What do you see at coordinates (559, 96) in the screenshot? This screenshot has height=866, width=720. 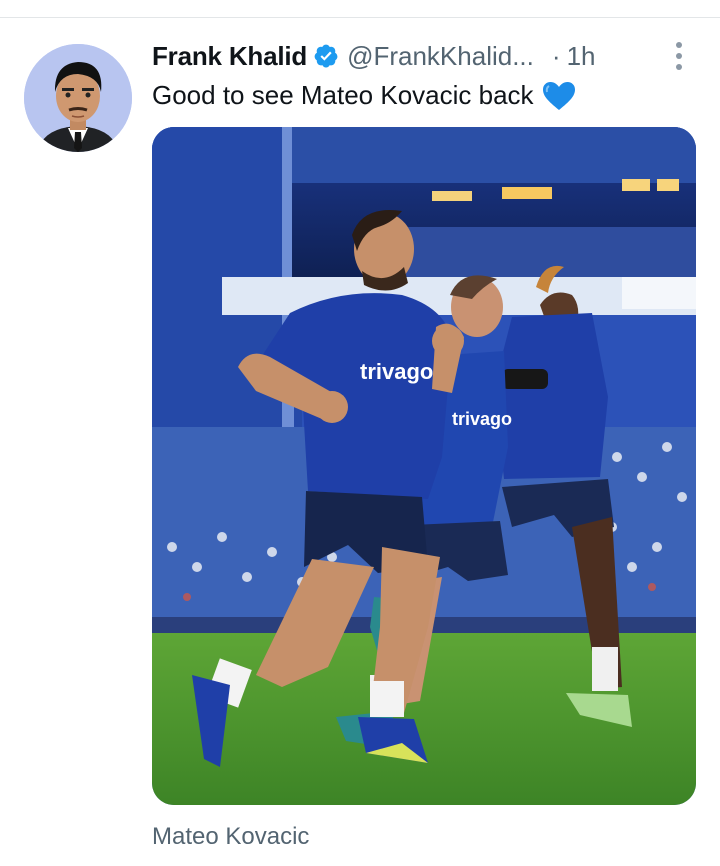 I see `blue-heart-icon` at bounding box center [559, 96].